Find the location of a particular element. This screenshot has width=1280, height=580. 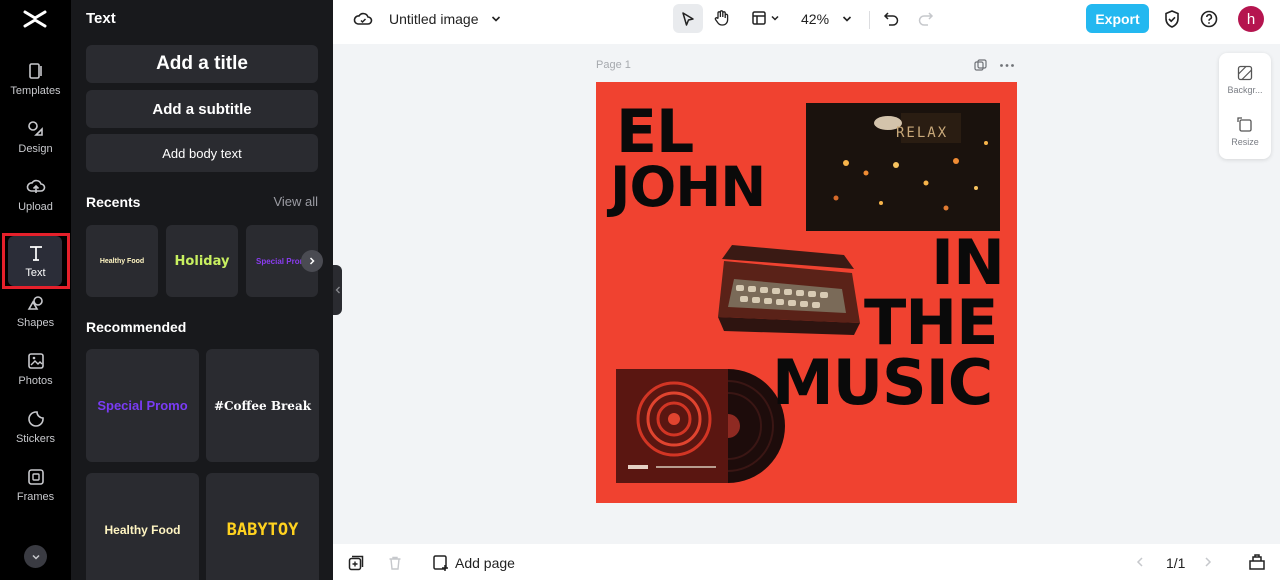

recommended-heading: Recommended is located at coordinates (136, 327).